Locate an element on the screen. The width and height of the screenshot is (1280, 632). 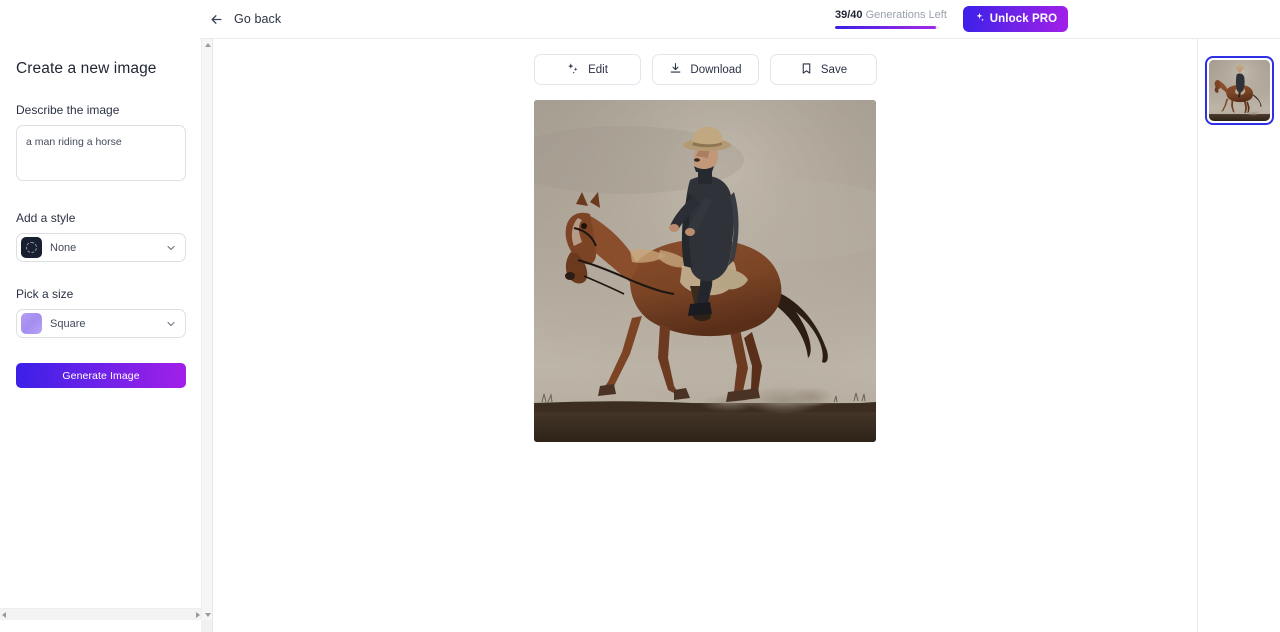
thumbnail-image is located at coordinates (1239, 90).